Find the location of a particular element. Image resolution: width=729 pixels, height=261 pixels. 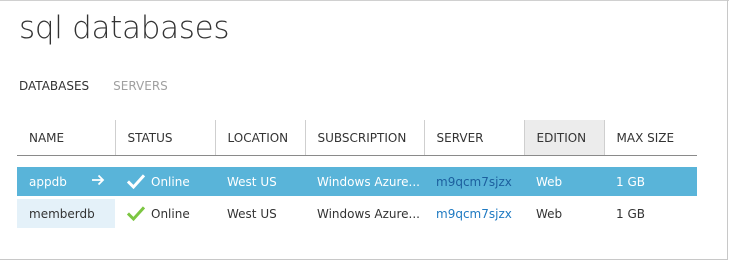

tab-servers: SERVERS is located at coordinates (140, 86).